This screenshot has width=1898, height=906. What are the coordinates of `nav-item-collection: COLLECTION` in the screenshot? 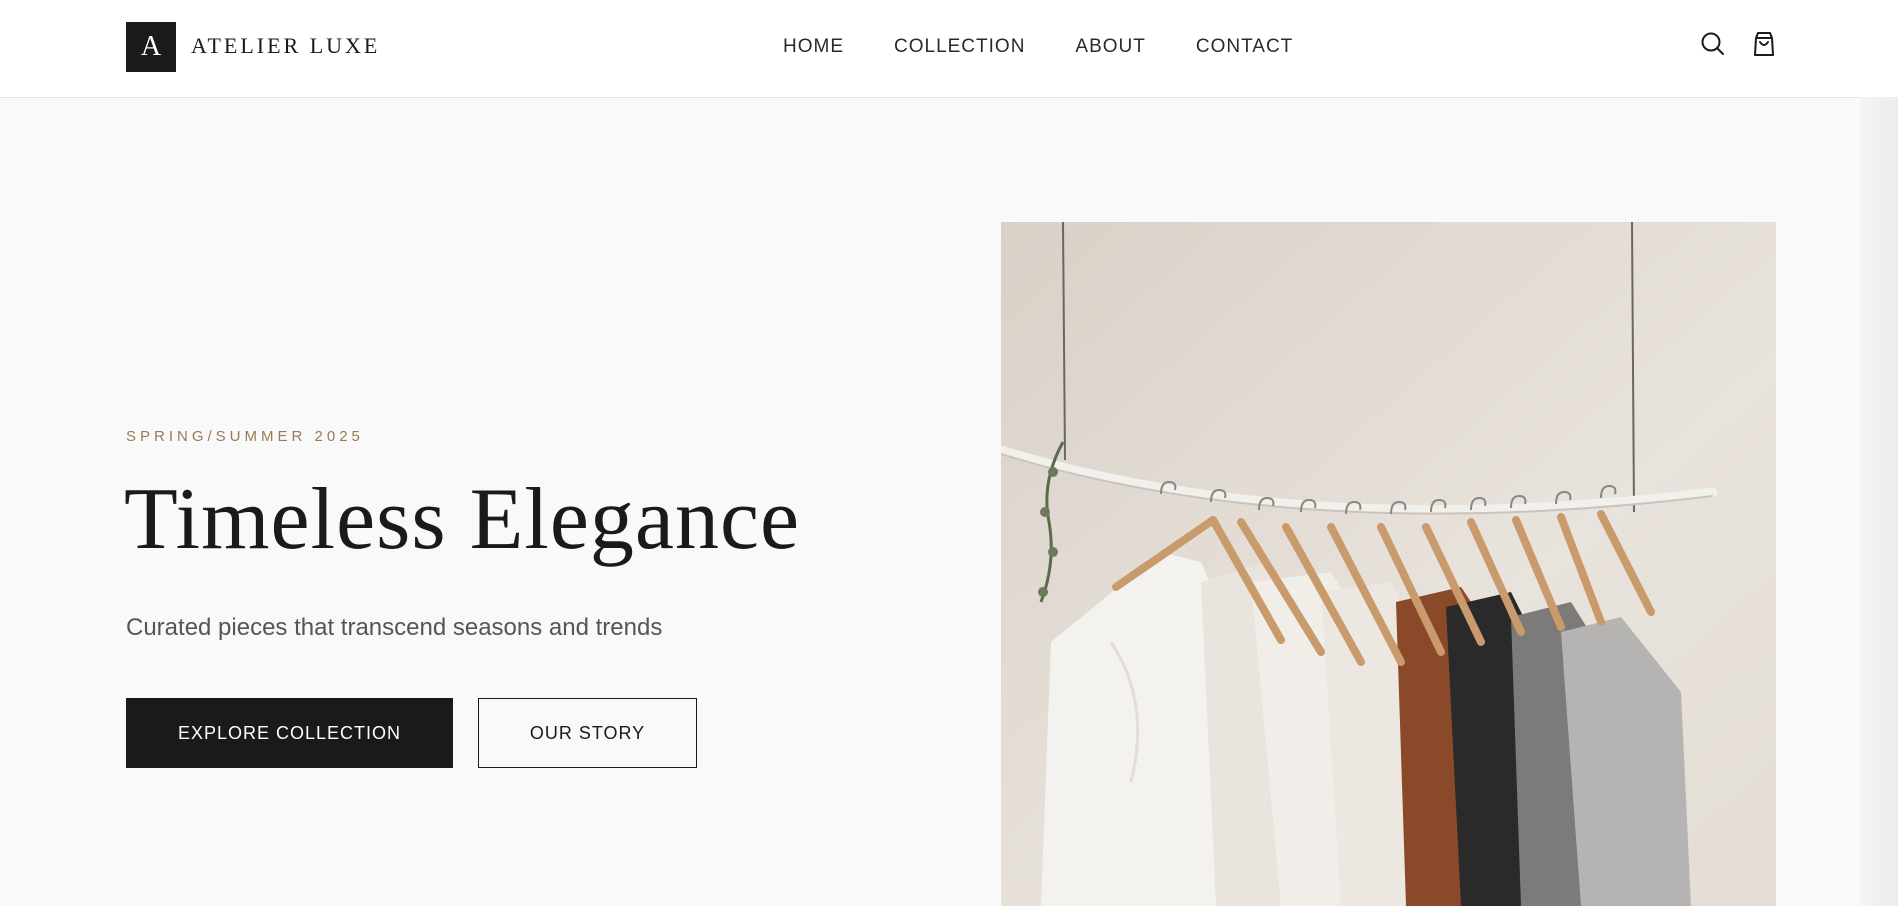 It's located at (959, 47).